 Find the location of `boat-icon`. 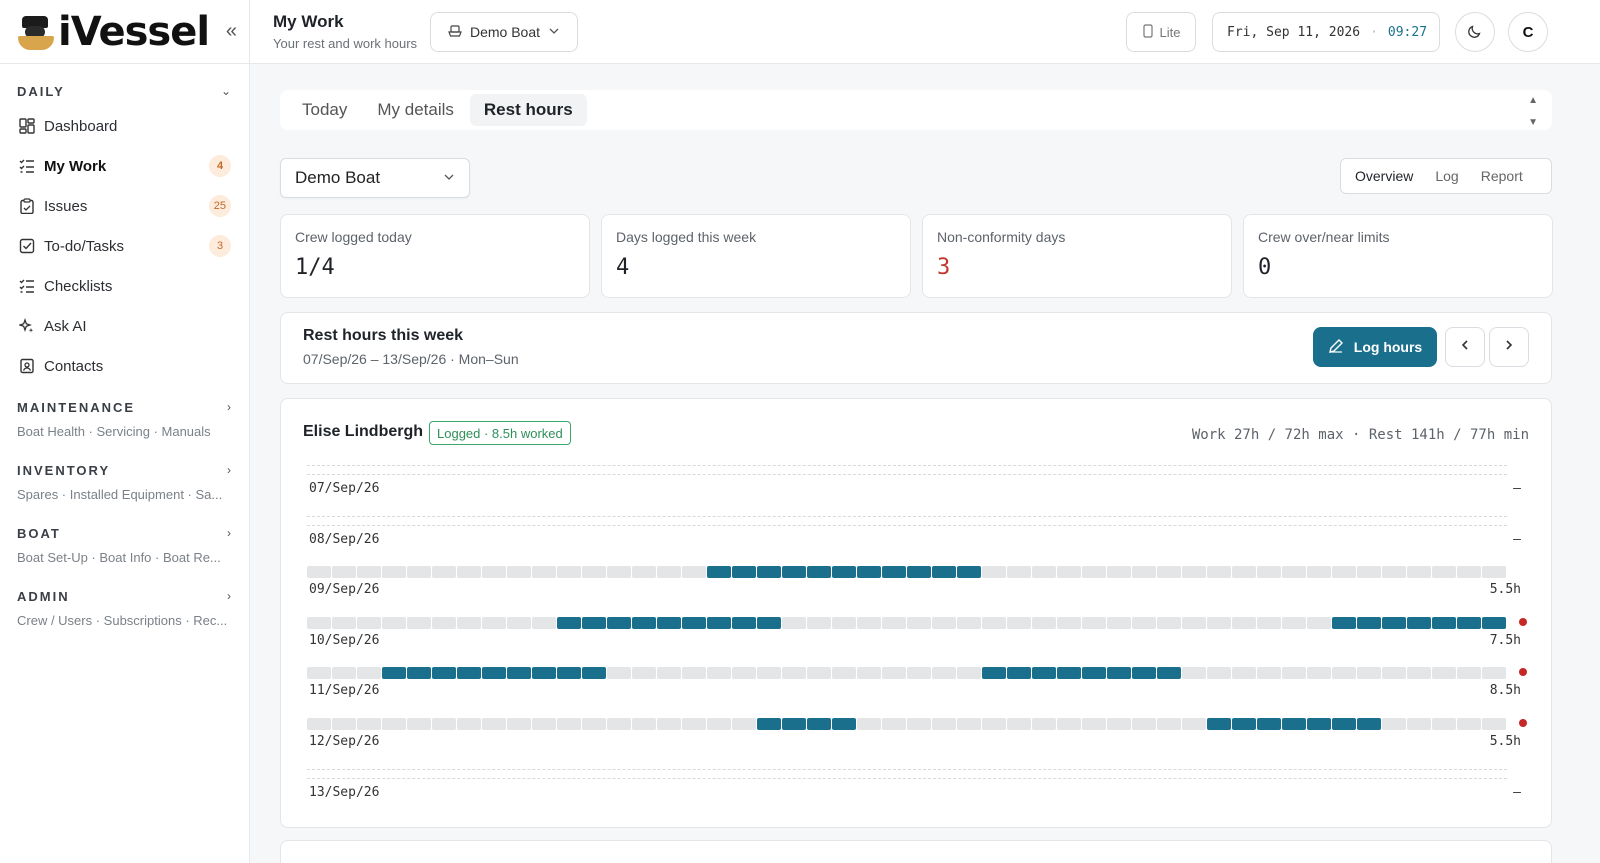

boat-icon is located at coordinates (455, 32).